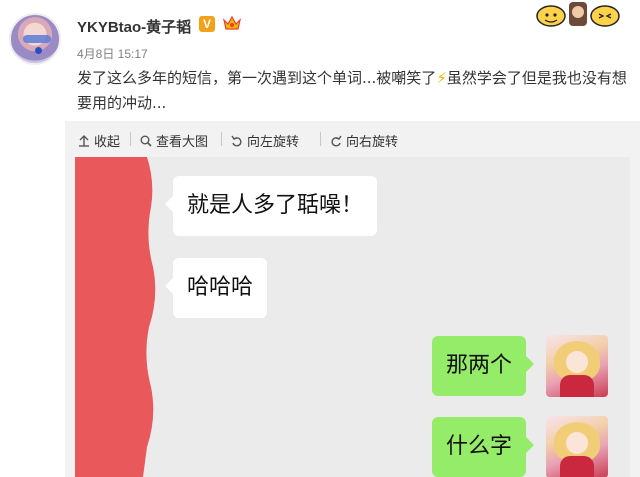 The width and height of the screenshot is (640, 477). Describe the element at coordinates (232, 22) in the screenshot. I see `crown-icon` at that location.